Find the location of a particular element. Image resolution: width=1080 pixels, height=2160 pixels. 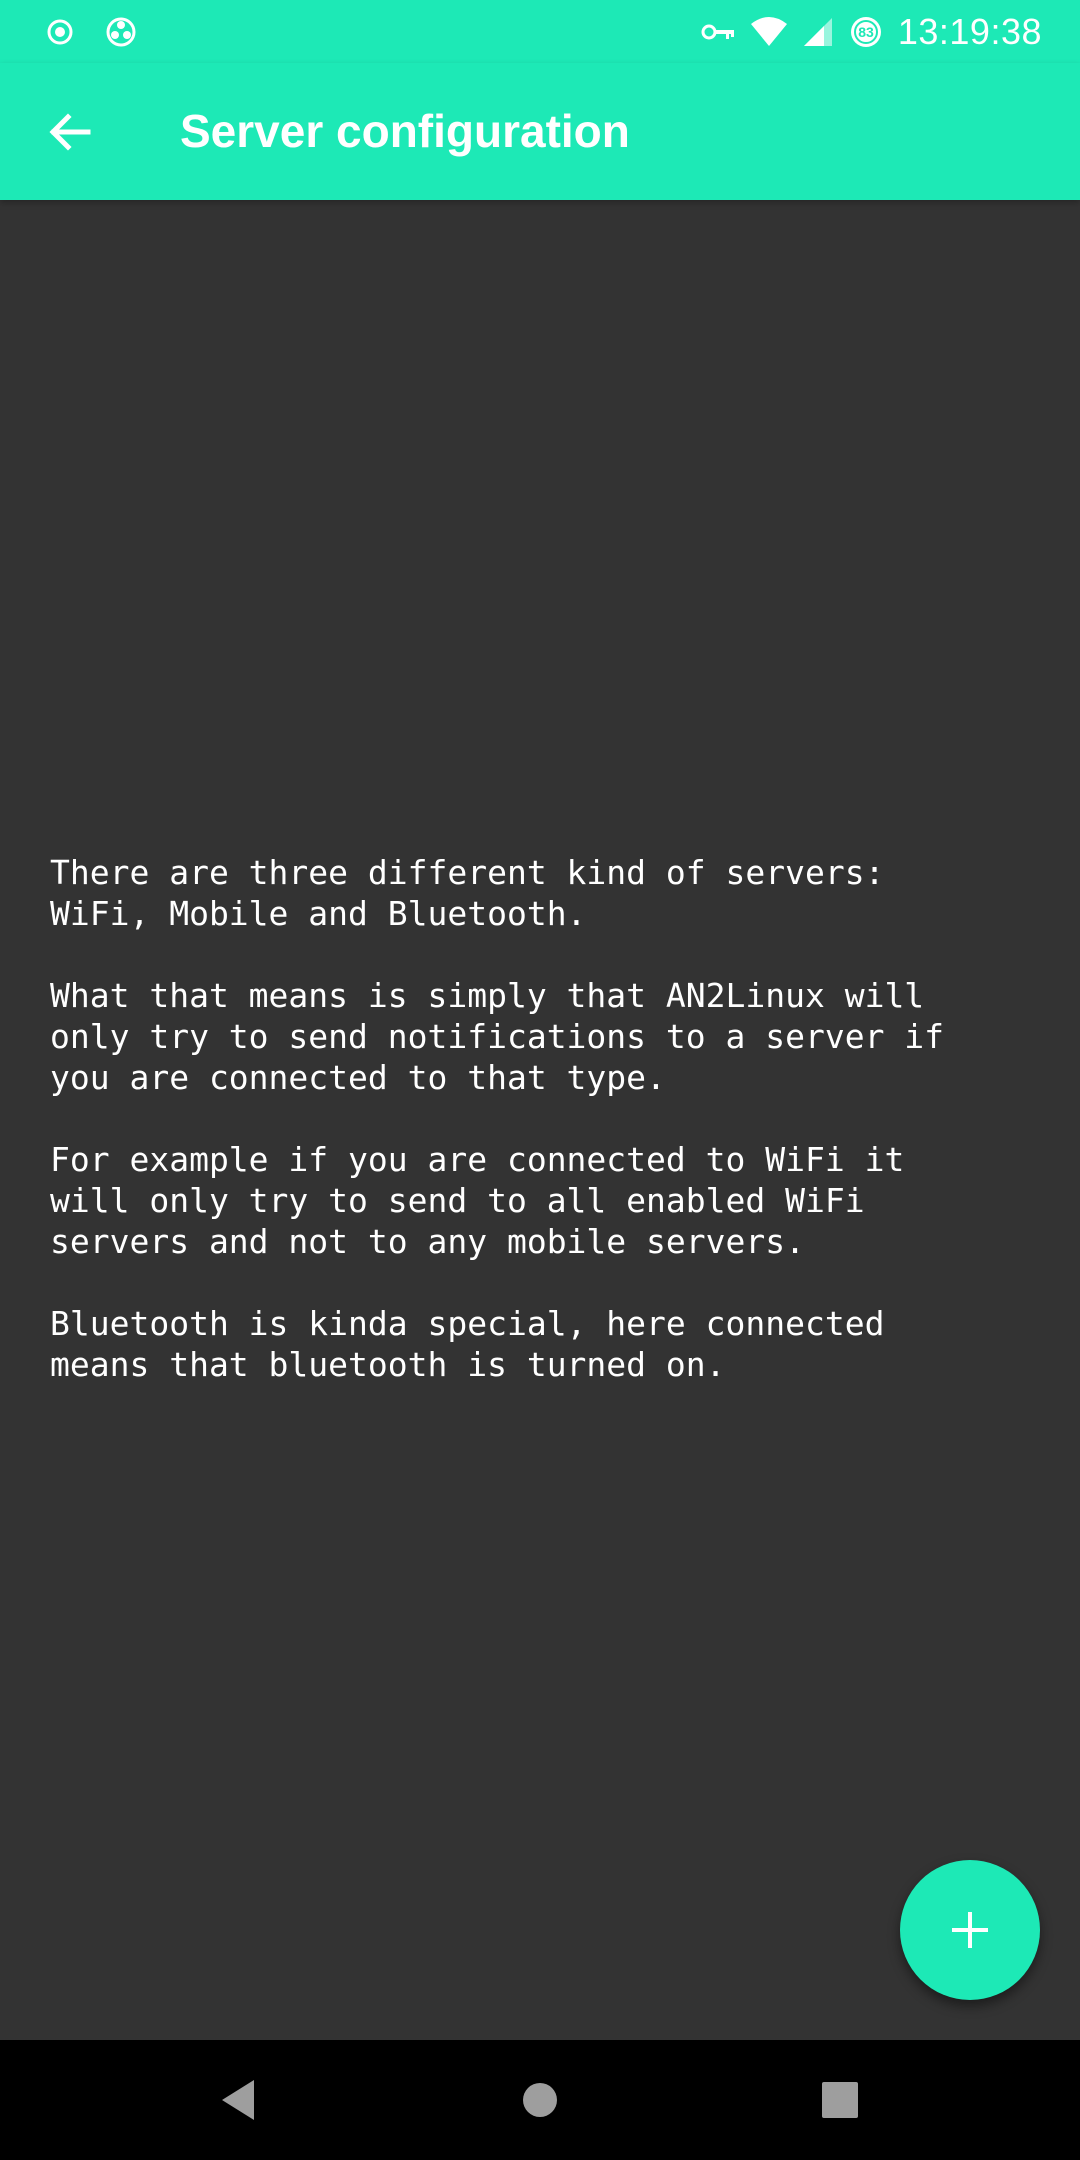

nav-back-button is located at coordinates (238, 2100).